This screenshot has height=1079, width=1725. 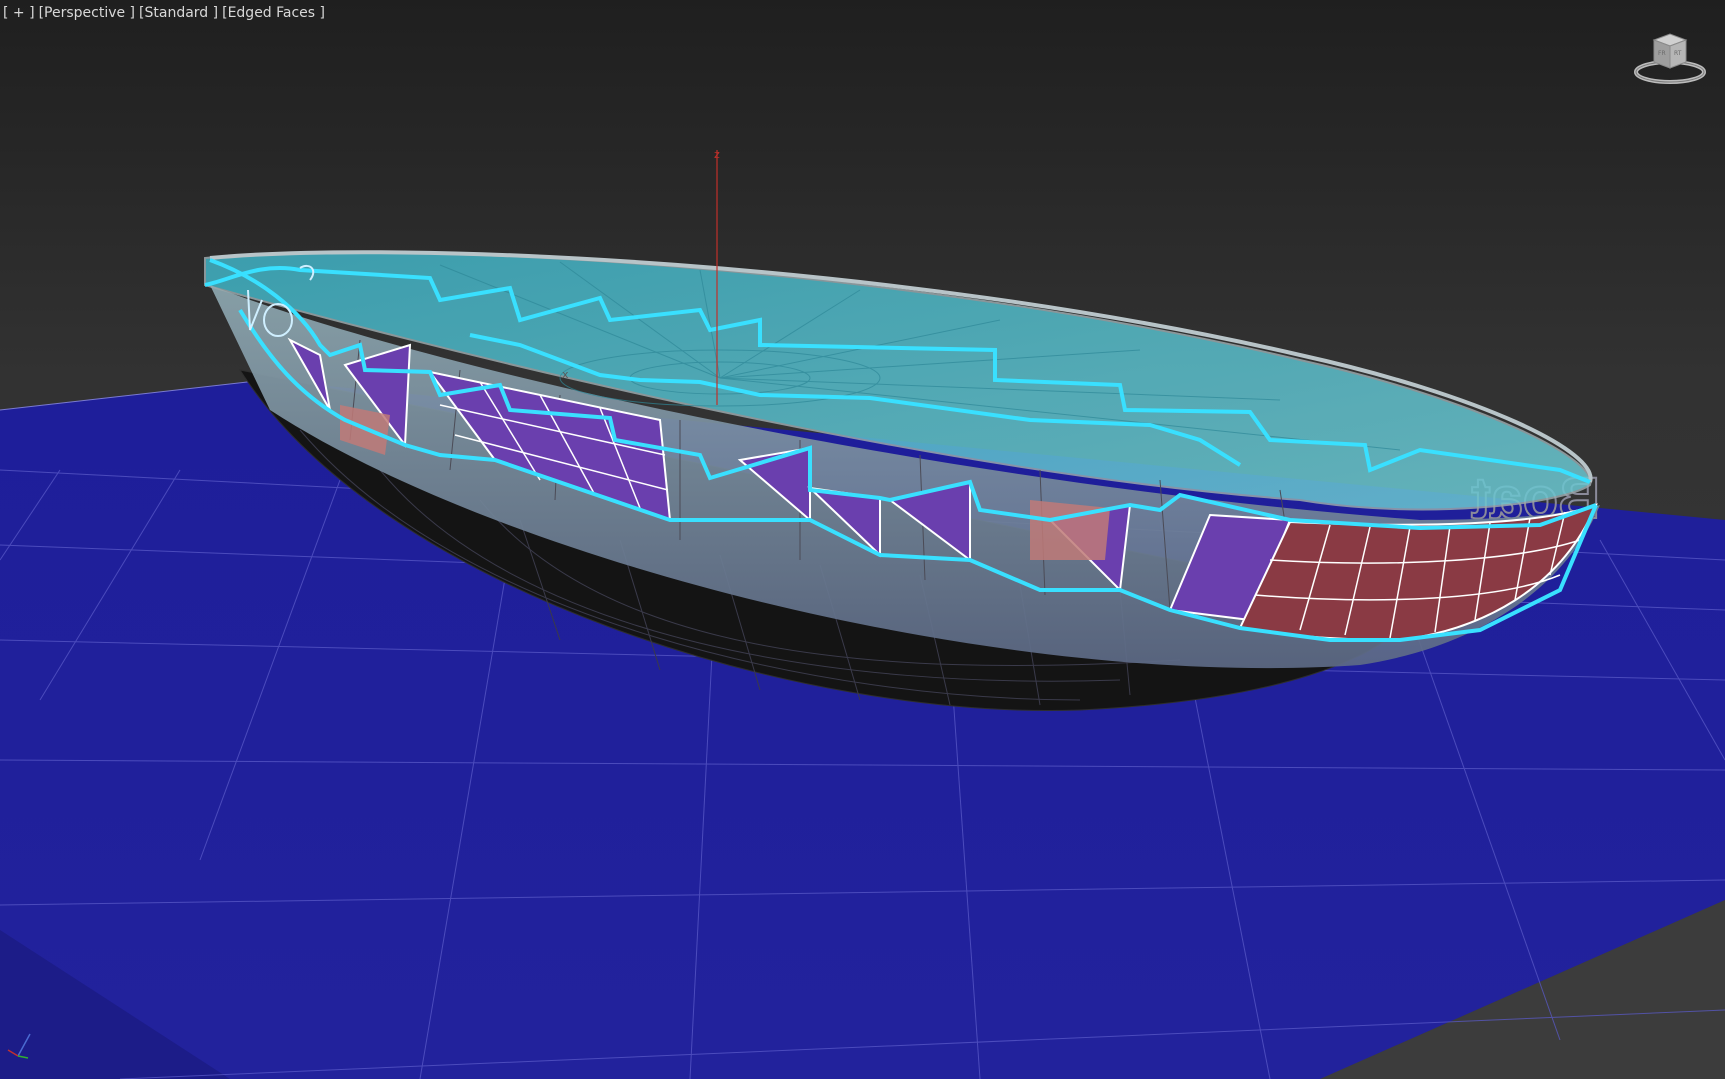 What do you see at coordinates (1672, 60) in the screenshot?
I see `viewcube-icon: FR RT` at bounding box center [1672, 60].